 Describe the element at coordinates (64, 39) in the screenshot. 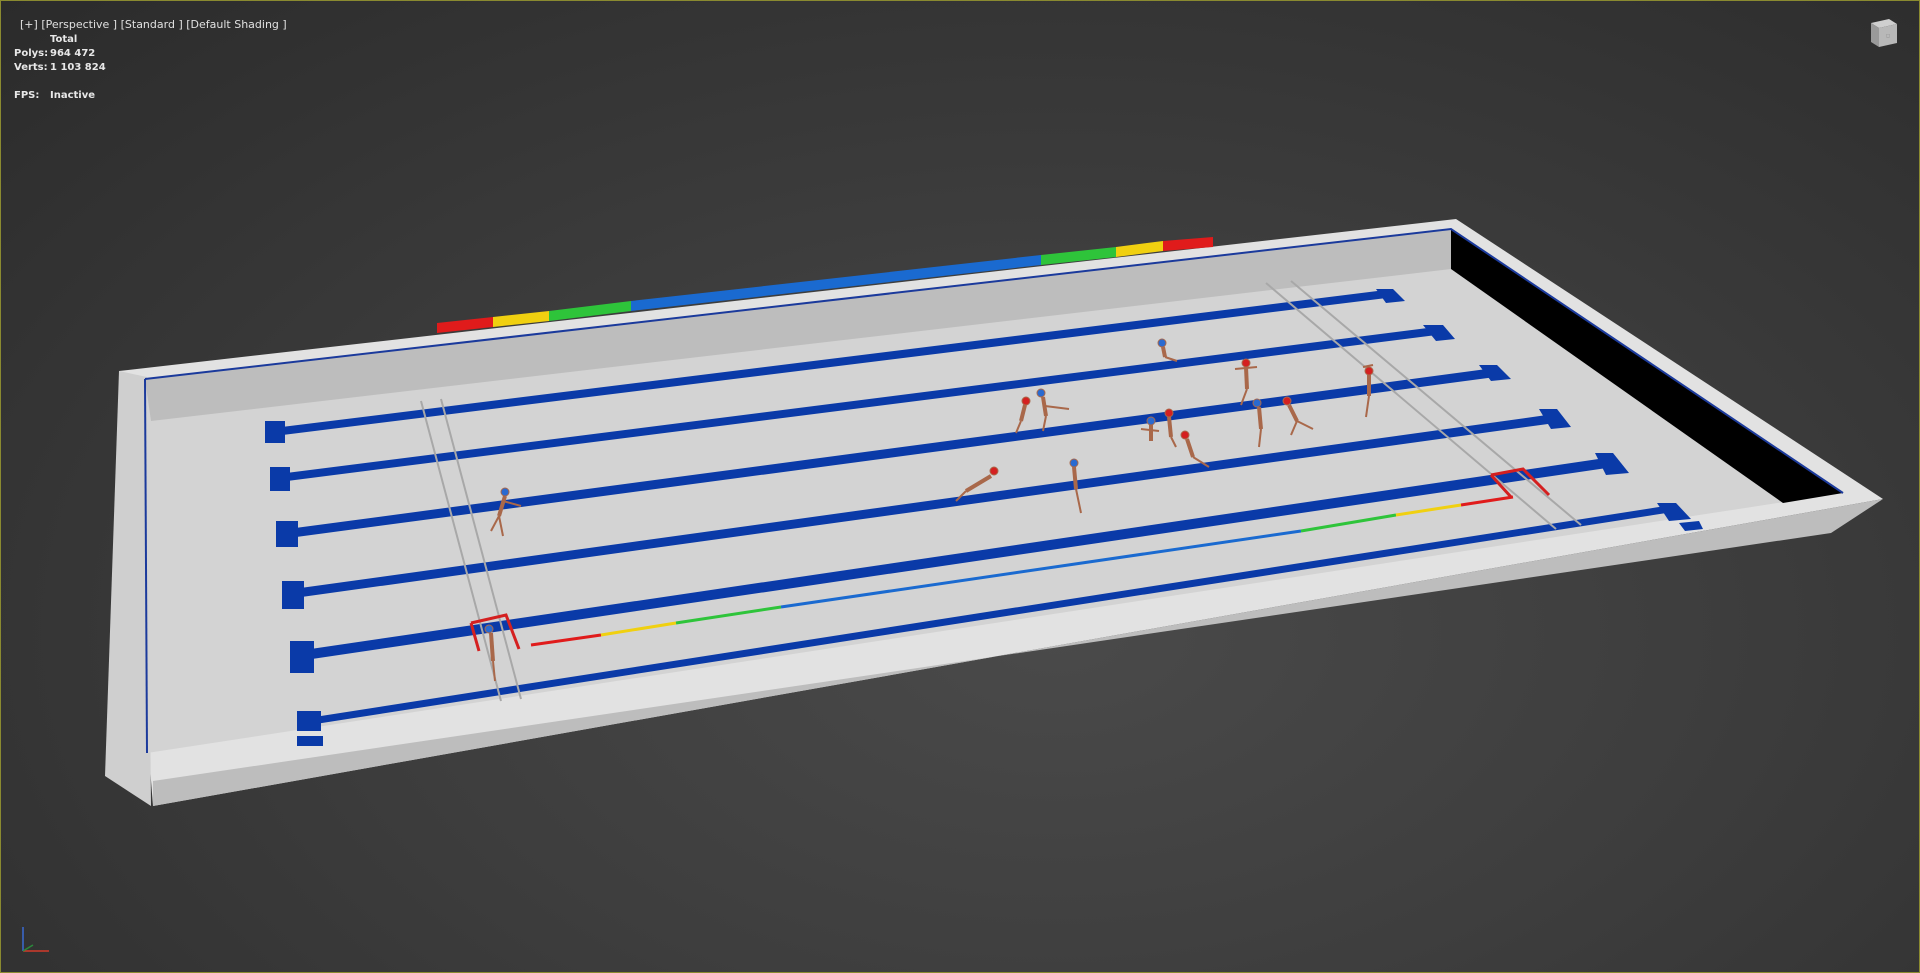

I see `stats-header: Total` at that location.